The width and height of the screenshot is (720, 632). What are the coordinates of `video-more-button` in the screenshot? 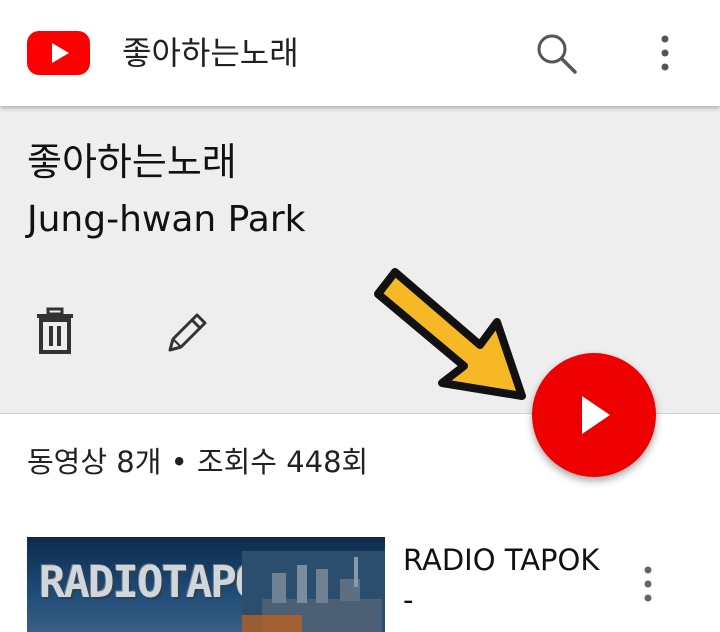 It's located at (648, 586).